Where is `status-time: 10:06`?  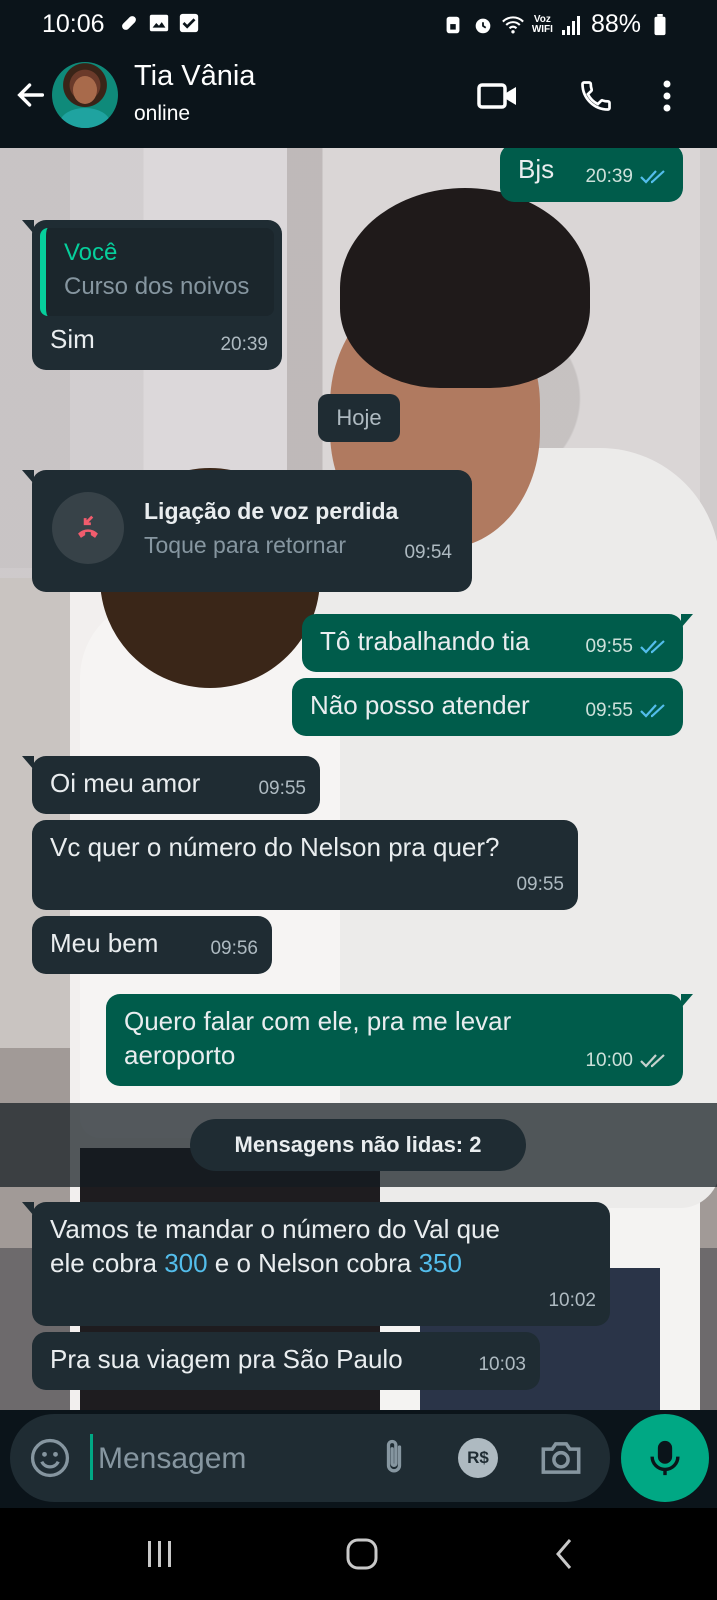
status-time: 10:06 is located at coordinates (73, 24).